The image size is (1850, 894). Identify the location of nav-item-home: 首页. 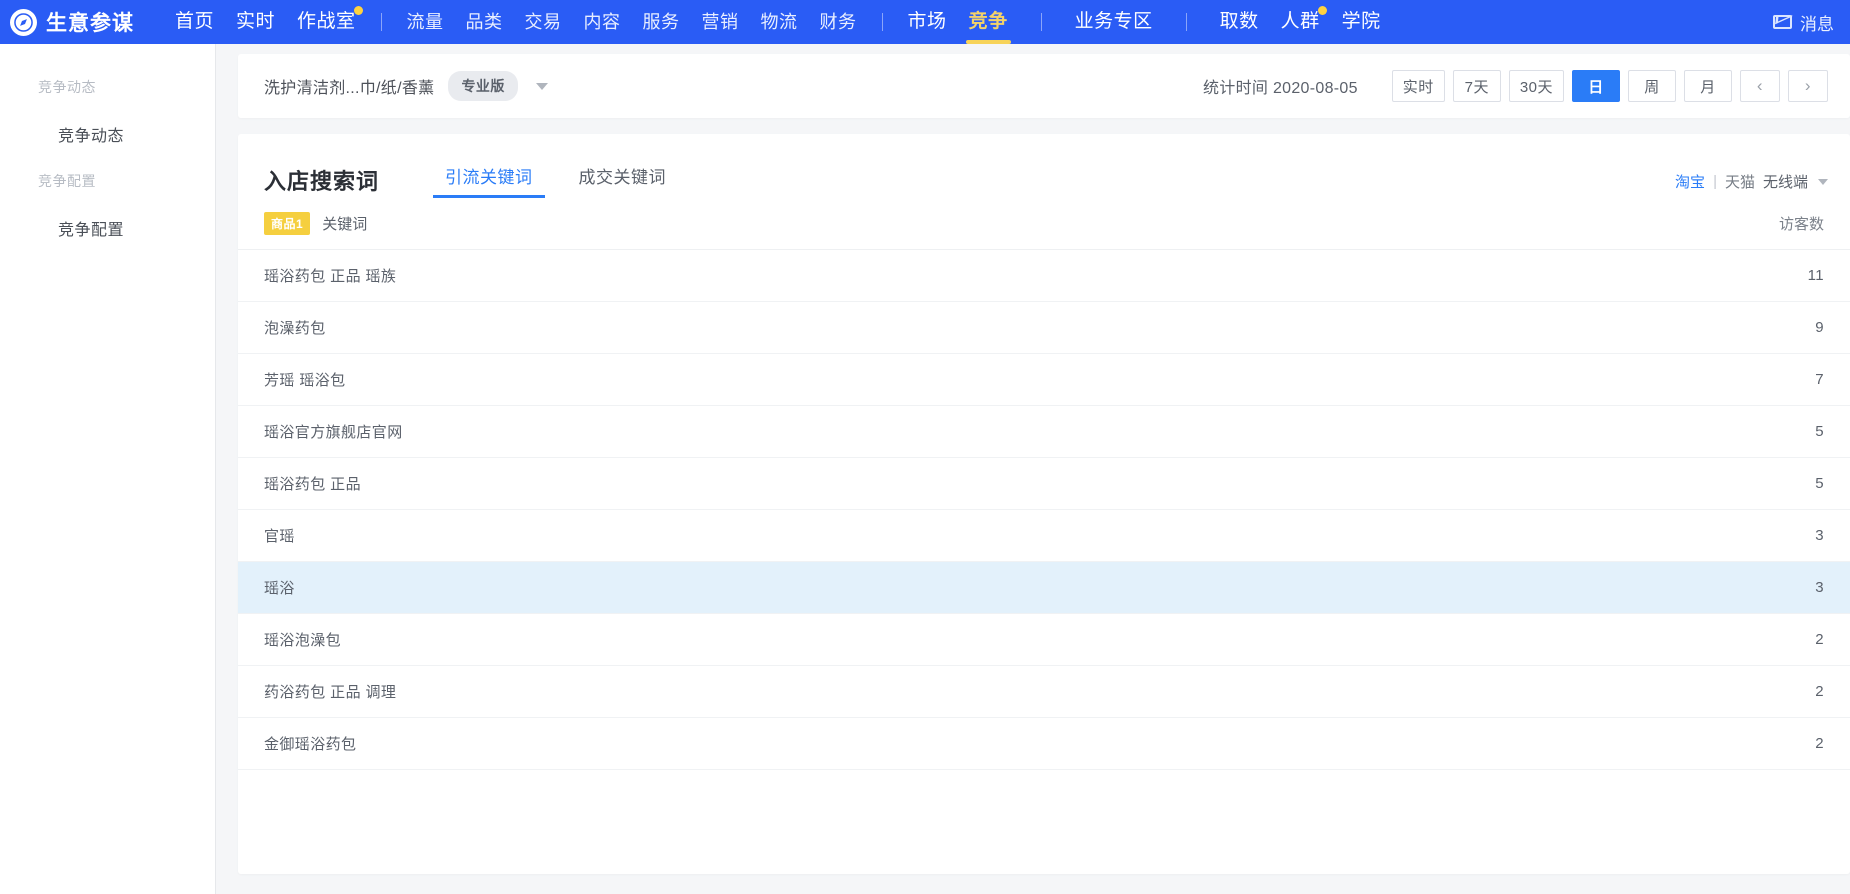
(194, 22).